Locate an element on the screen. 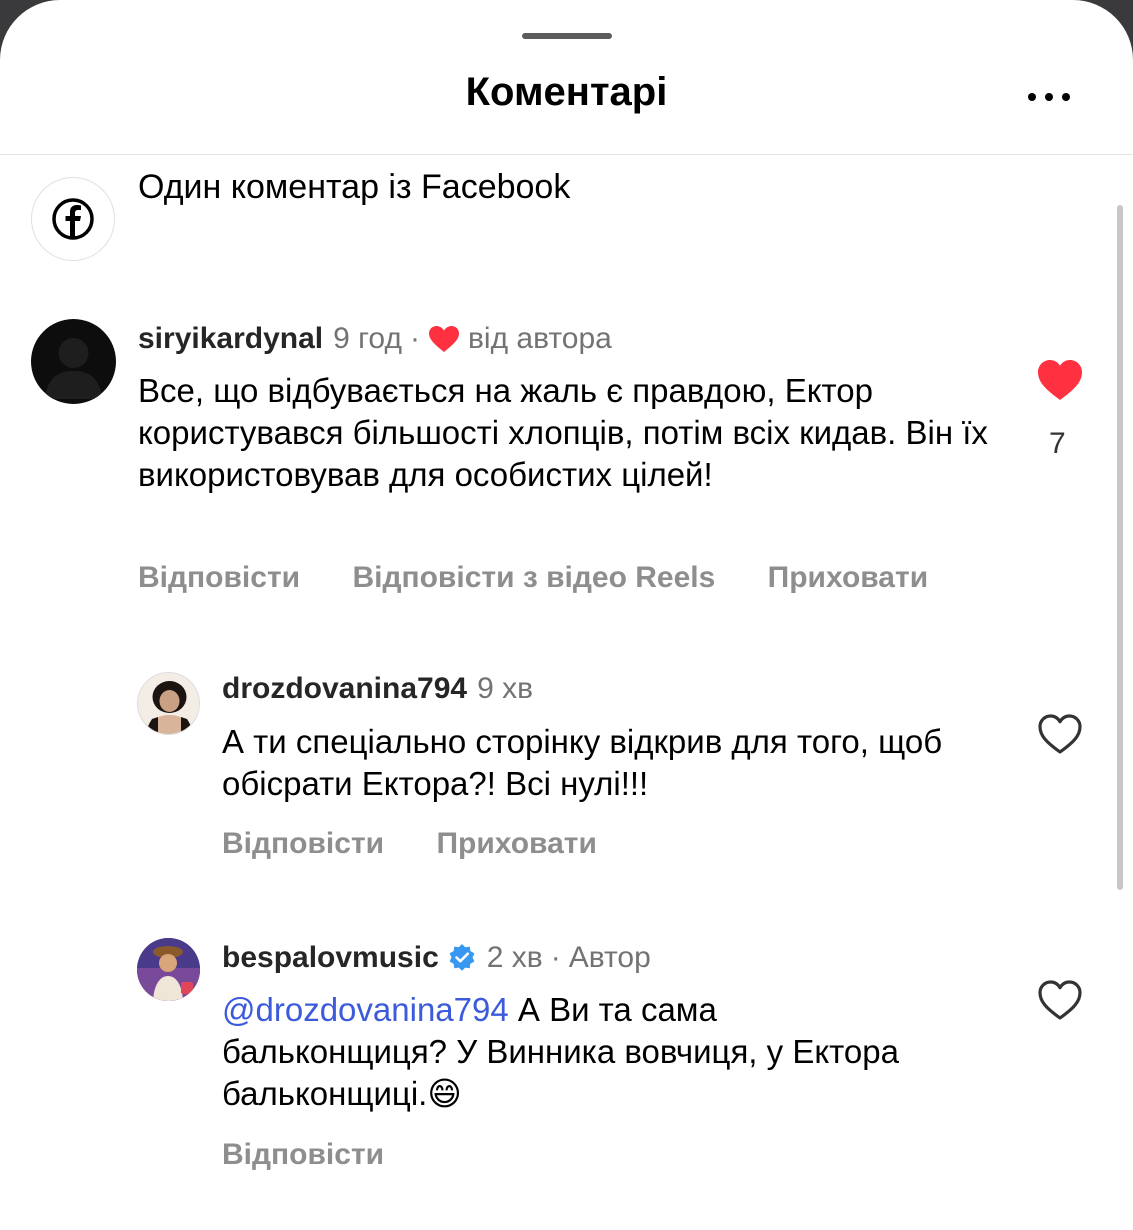 This screenshot has height=1230, width=1133. comment-meta: siryikardynal 9 год · від автора is located at coordinates (375, 339).